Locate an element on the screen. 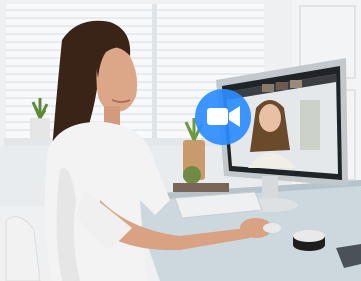  zoom-video-camera-icon is located at coordinates (223, 117).